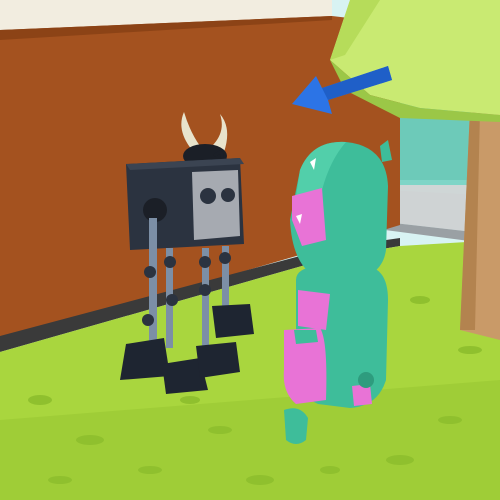 The image size is (500, 500). I want to click on npc-eye-left, so click(208, 196).